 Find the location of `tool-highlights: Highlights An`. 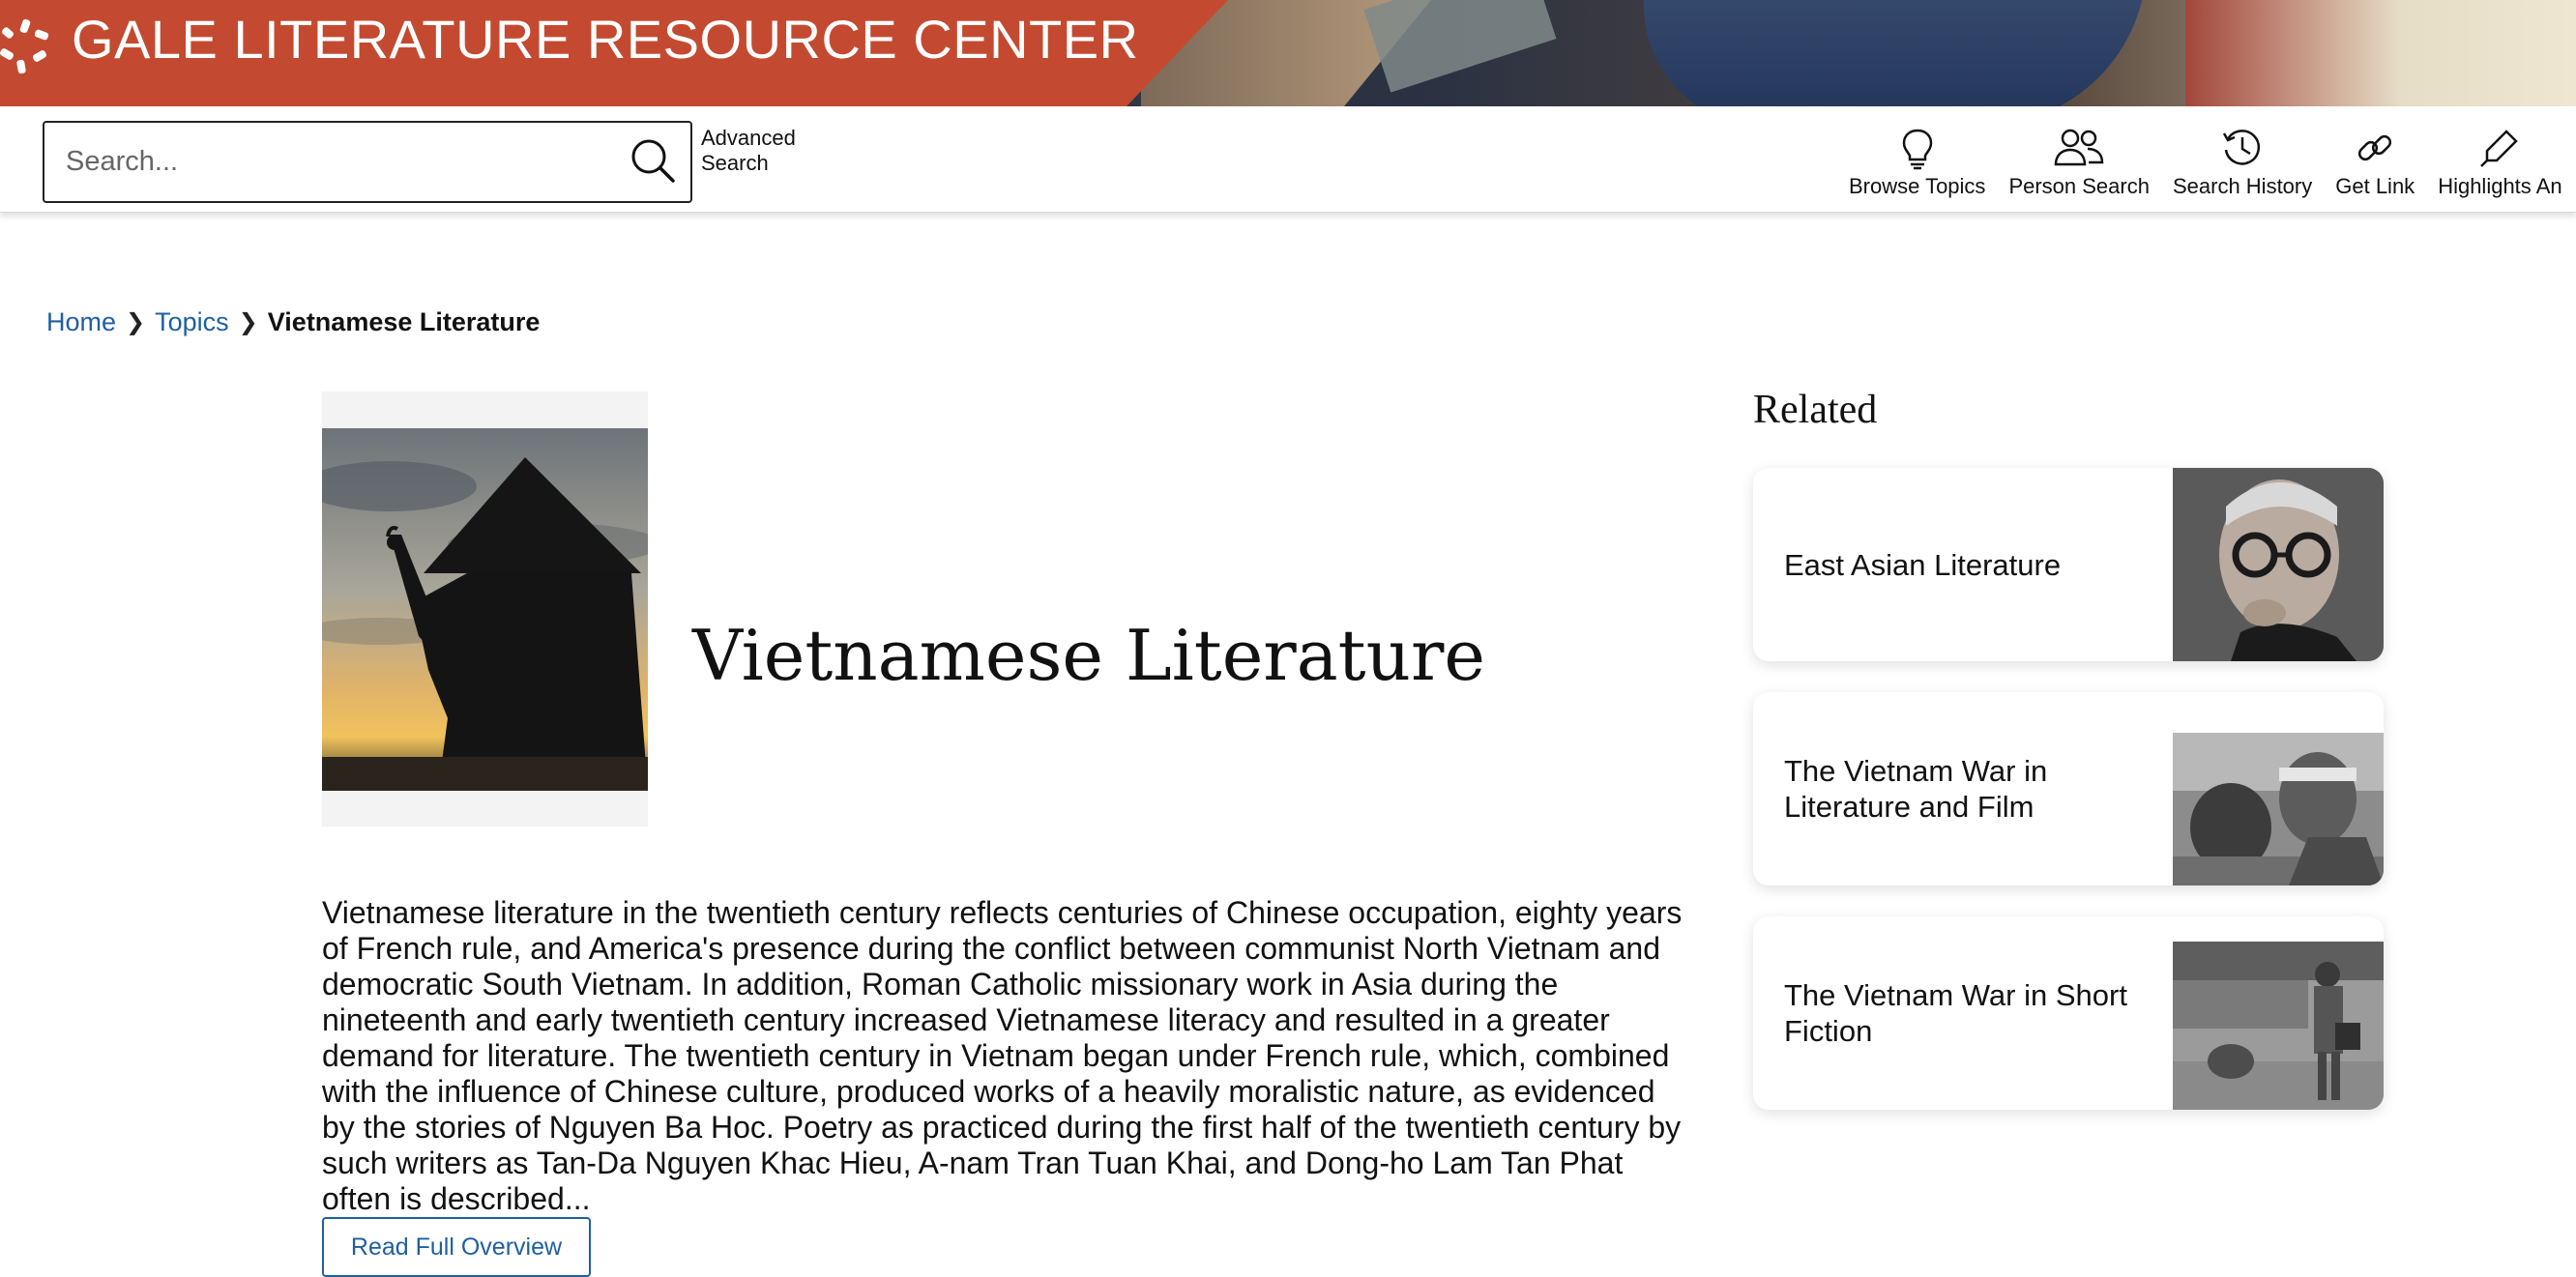

tool-highlights: Highlights An is located at coordinates (2499, 162).